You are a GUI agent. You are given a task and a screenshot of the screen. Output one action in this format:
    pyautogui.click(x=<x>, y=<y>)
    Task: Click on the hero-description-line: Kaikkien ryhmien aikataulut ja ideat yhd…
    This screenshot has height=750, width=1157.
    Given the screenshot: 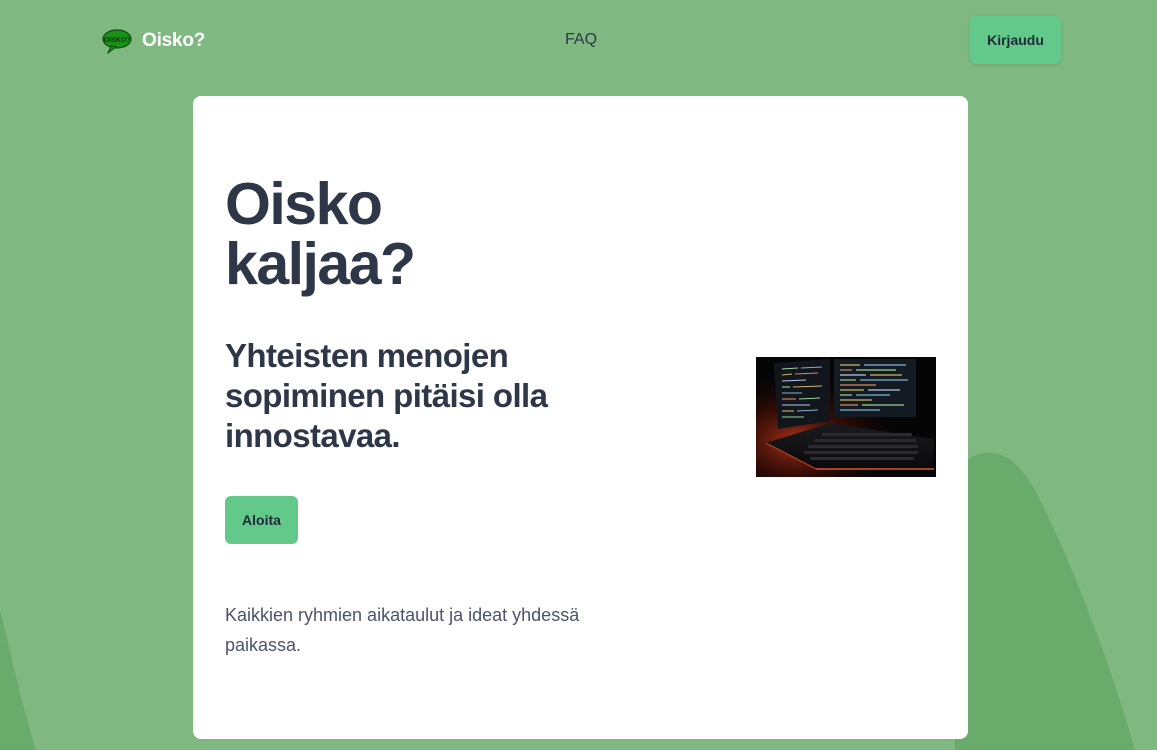 What is the action you would take?
    pyautogui.click(x=402, y=615)
    